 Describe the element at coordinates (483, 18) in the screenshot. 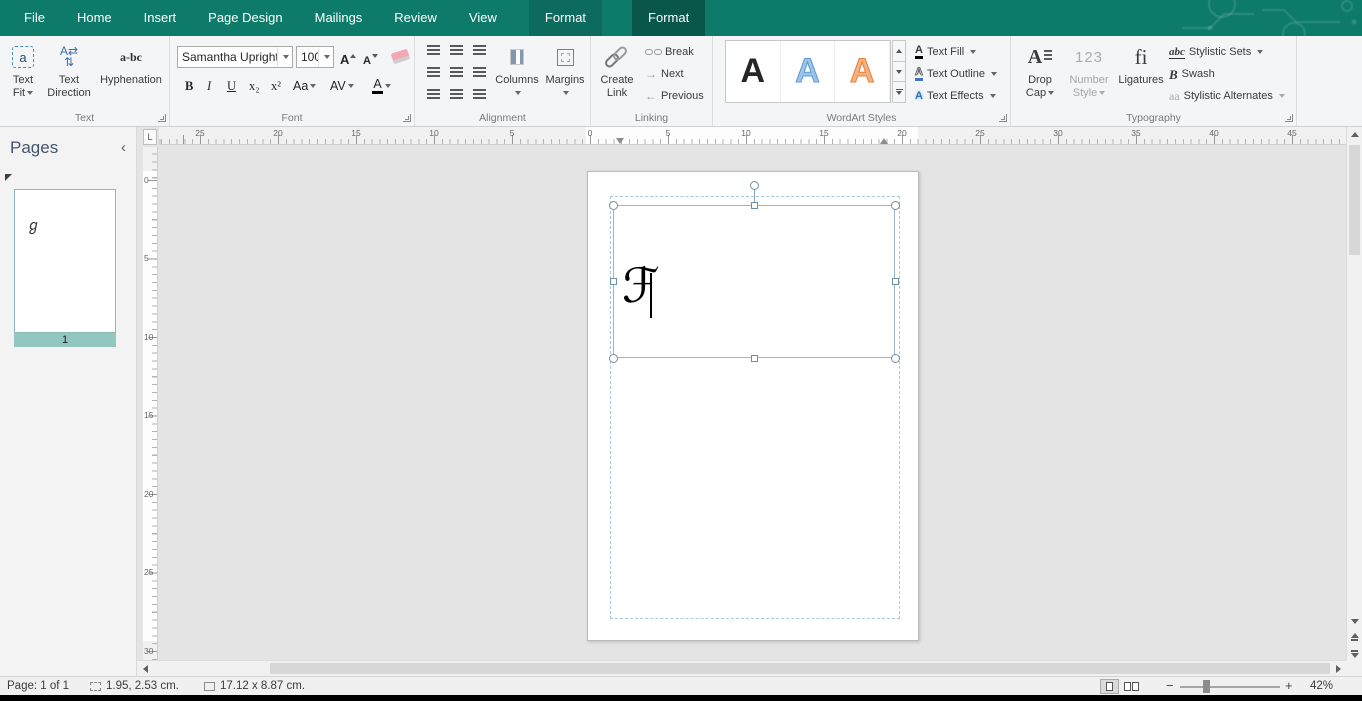

I see `tab-view: View` at that location.